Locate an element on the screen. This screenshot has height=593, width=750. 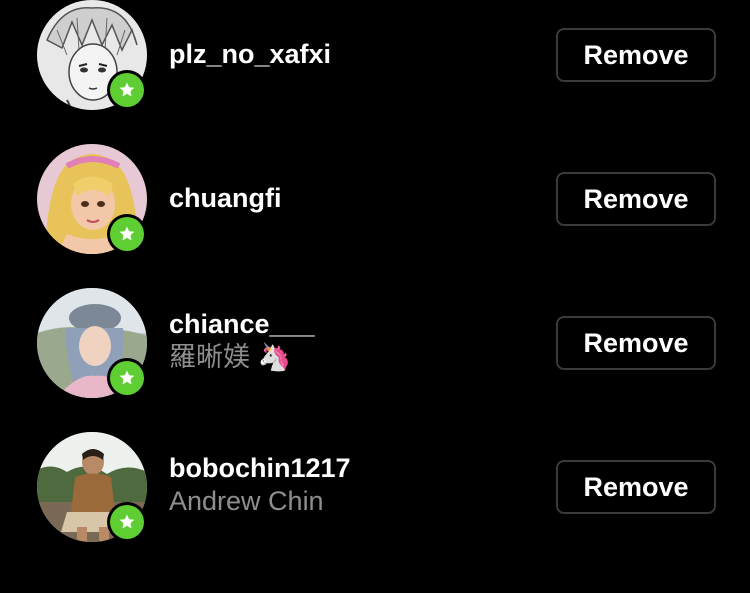
follower-info: plz_no_xafxi is located at coordinates (354, 54).